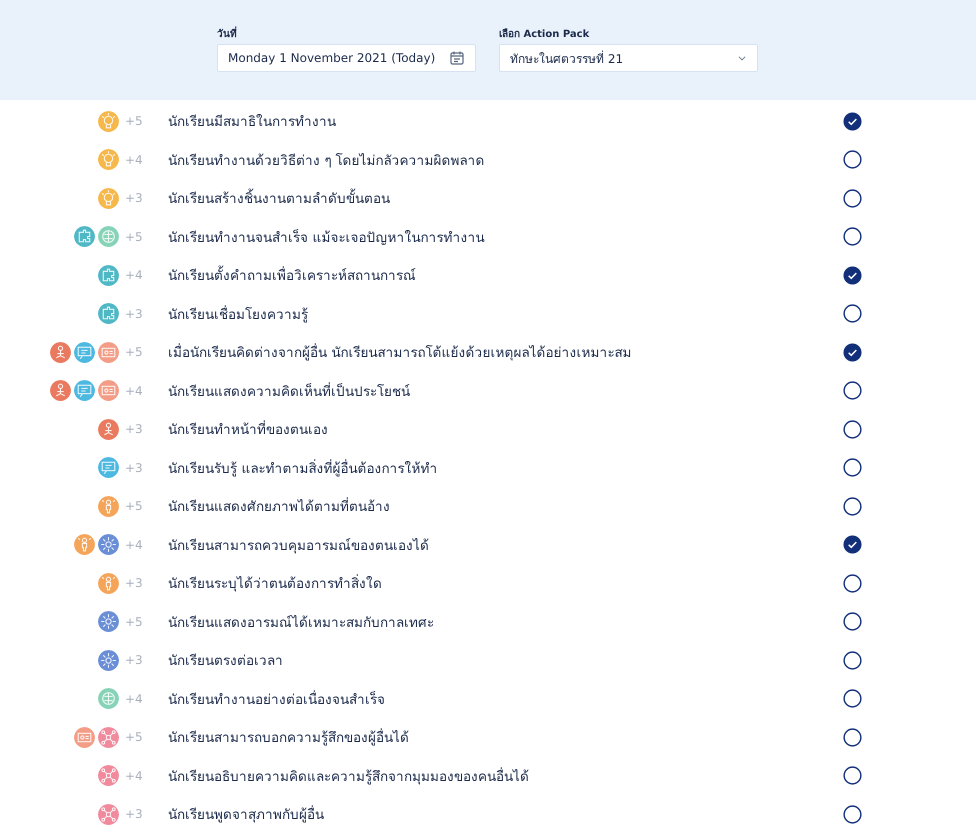 This screenshot has height=830, width=976. What do you see at coordinates (349, 776) in the screenshot?
I see `behavior-text: นักเรียนอธิบายความคิดและความรู้สึกจากมุมมองของคนอื่นได้` at bounding box center [349, 776].